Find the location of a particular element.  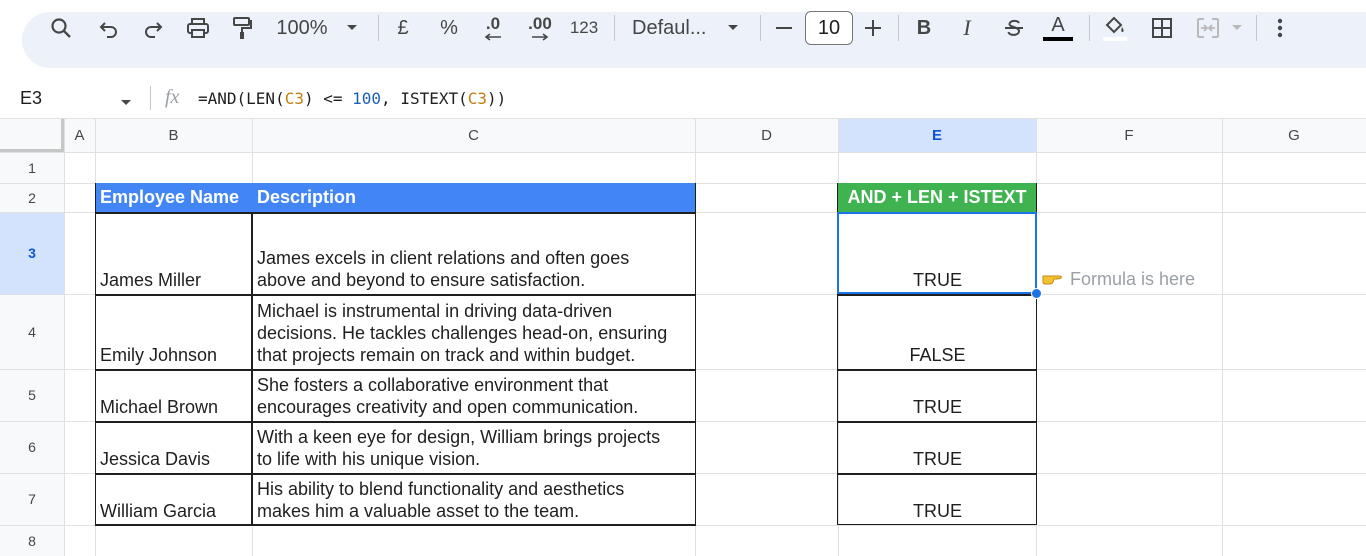

select-all-corner is located at coordinates (32, 135).